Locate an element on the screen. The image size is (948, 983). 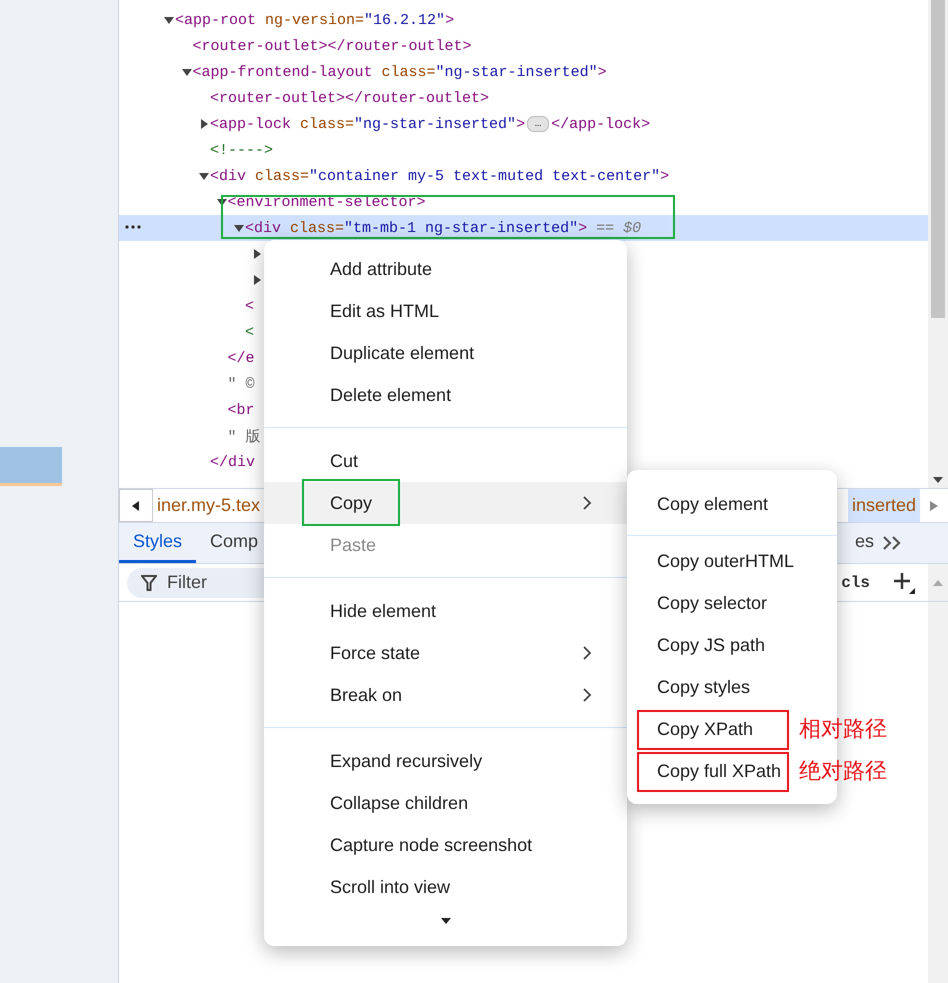
code-line: </e is located at coordinates (241, 358).